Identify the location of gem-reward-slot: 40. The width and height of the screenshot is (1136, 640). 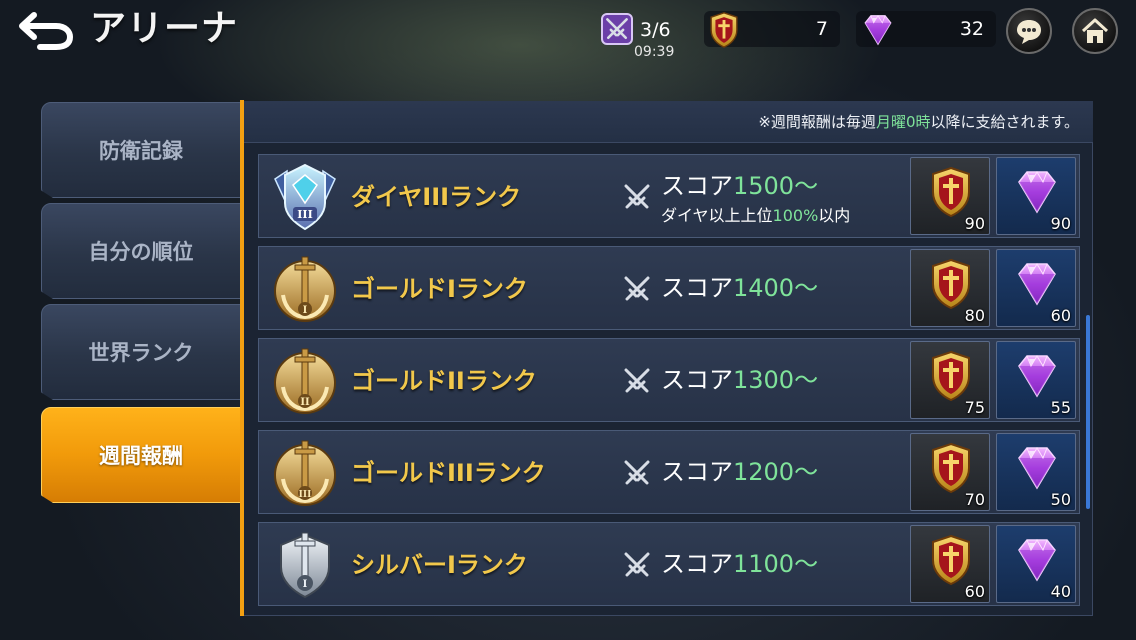
(1036, 564).